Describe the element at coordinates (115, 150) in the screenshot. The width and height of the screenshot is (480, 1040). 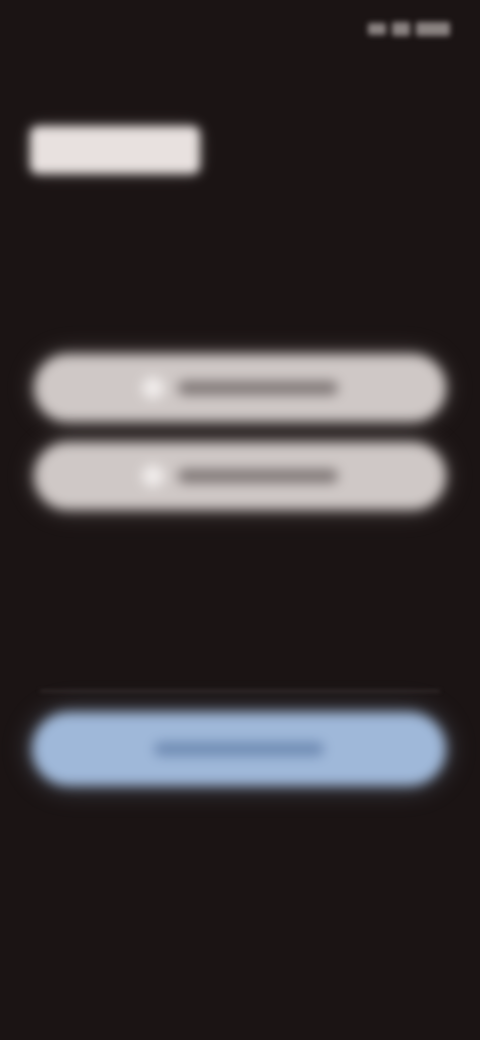
I see `app-logo` at that location.